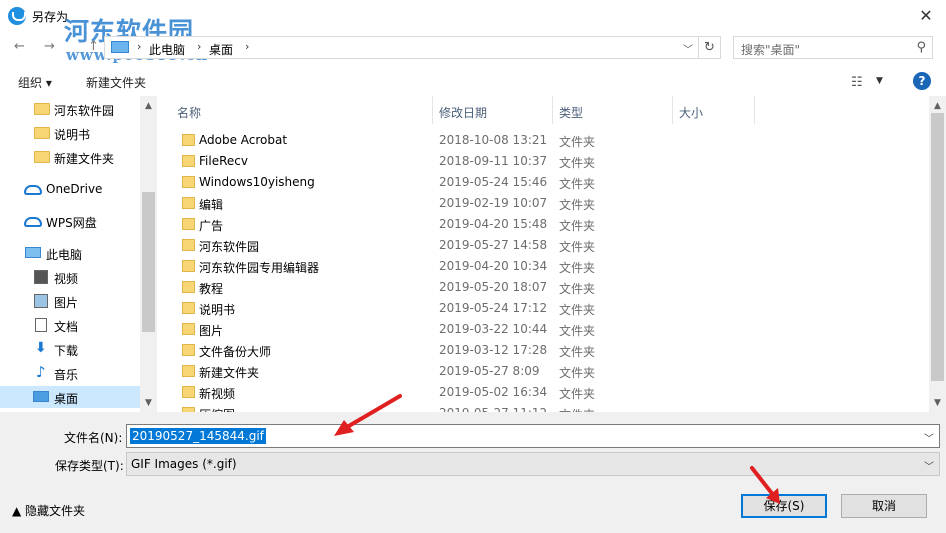 The height and width of the screenshot is (533, 946). Describe the element at coordinates (542, 203) in the screenshot. I see `file-row: 编辑 2019-02-19 10:07 文件夹` at that location.